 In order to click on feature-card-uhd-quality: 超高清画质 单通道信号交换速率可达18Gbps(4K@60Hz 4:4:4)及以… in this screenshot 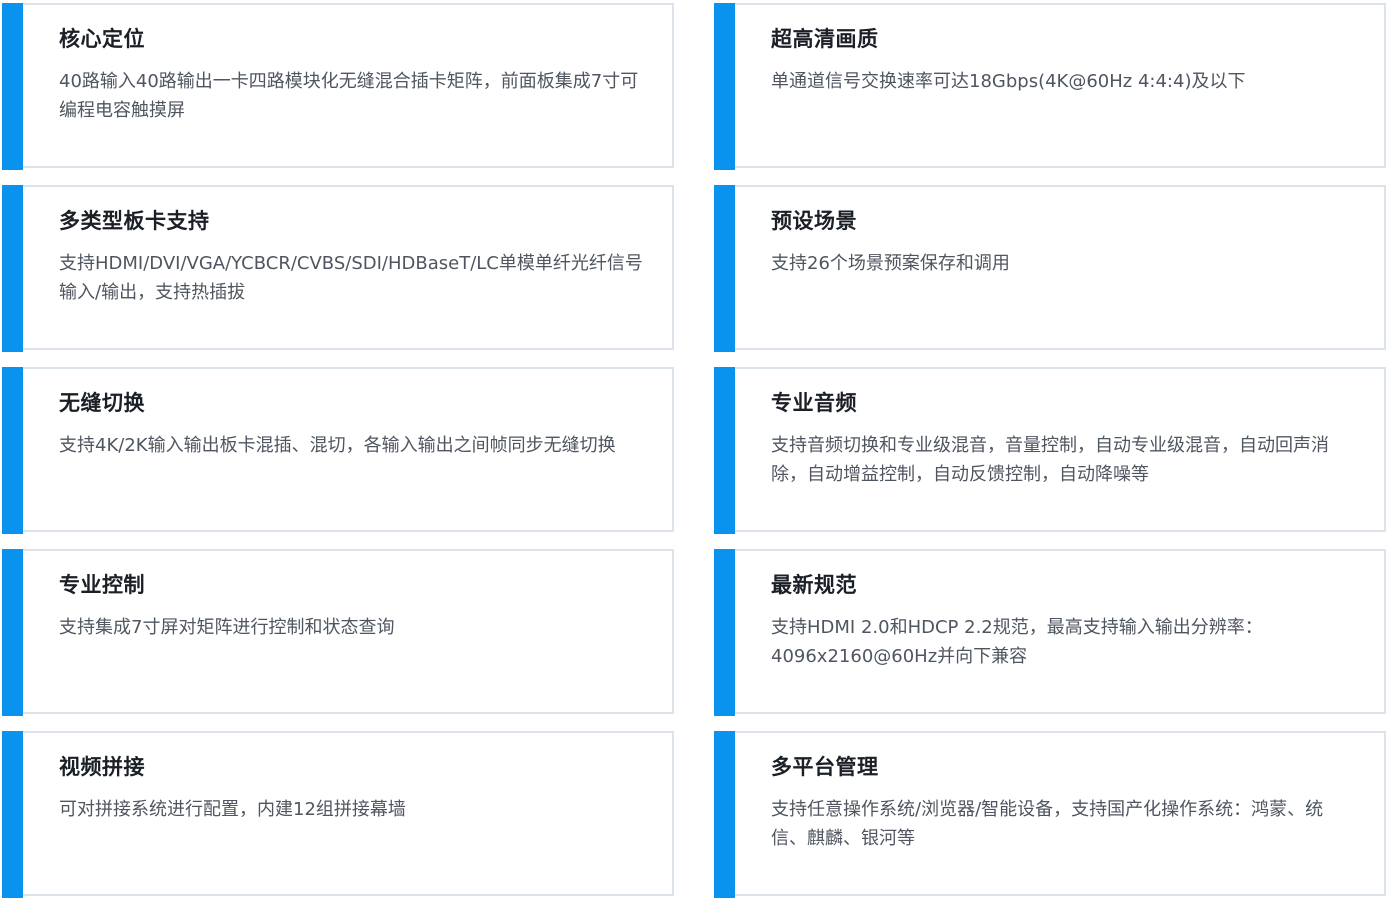, I will do `click(1050, 86)`.